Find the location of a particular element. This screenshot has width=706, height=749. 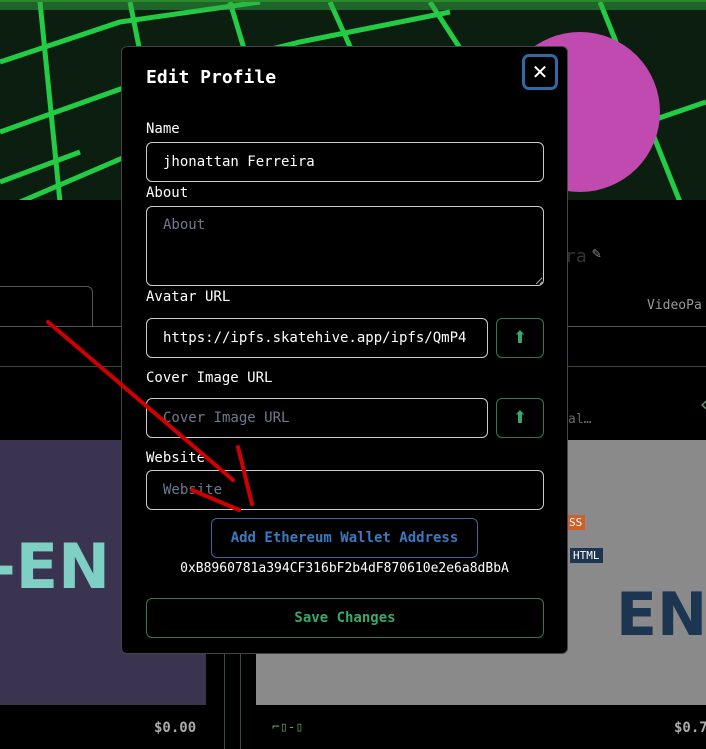

close-icon: ✕ is located at coordinates (540, 72).